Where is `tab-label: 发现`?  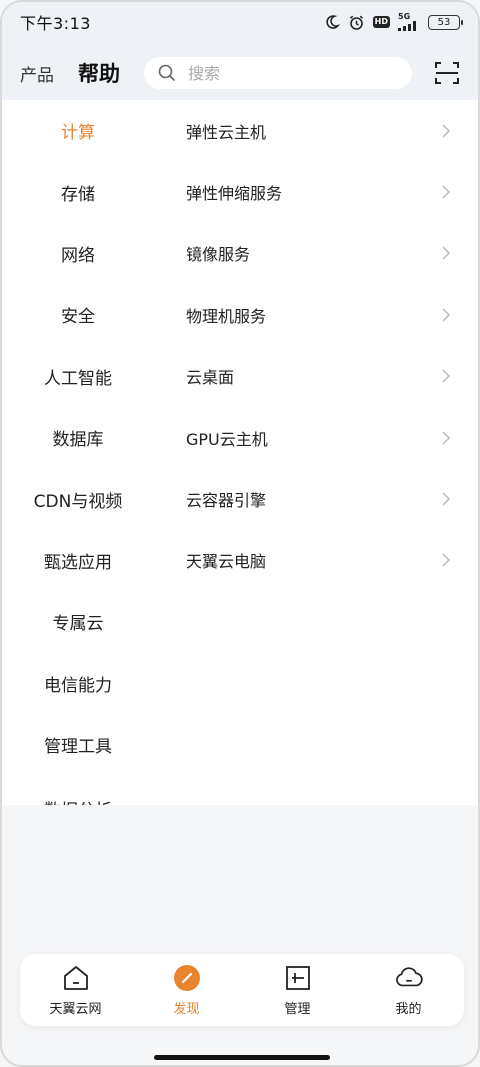
tab-label: 发现 is located at coordinates (186, 1009).